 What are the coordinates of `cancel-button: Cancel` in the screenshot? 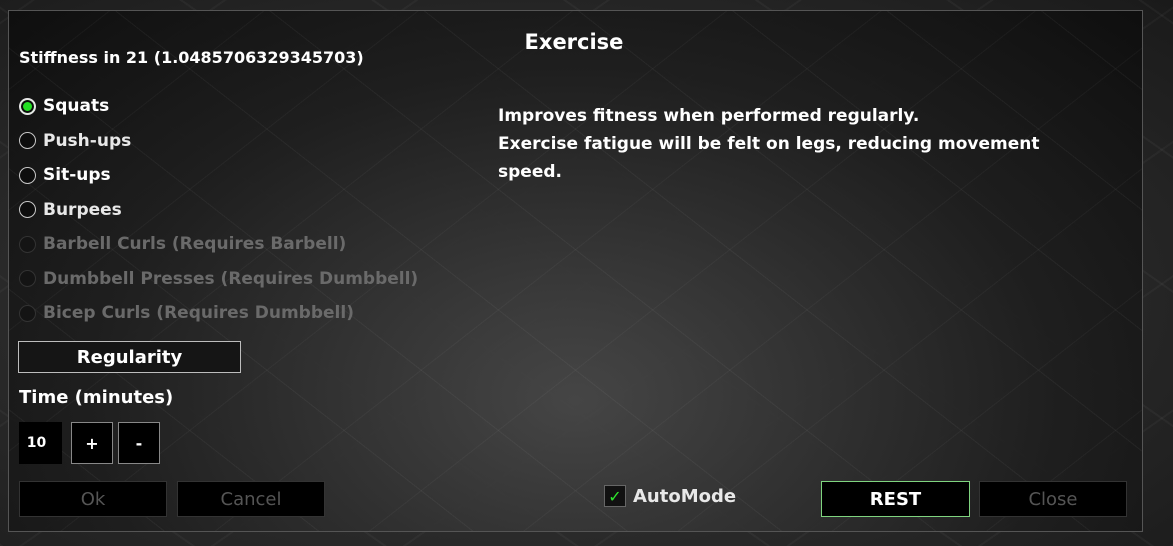 It's located at (251, 499).